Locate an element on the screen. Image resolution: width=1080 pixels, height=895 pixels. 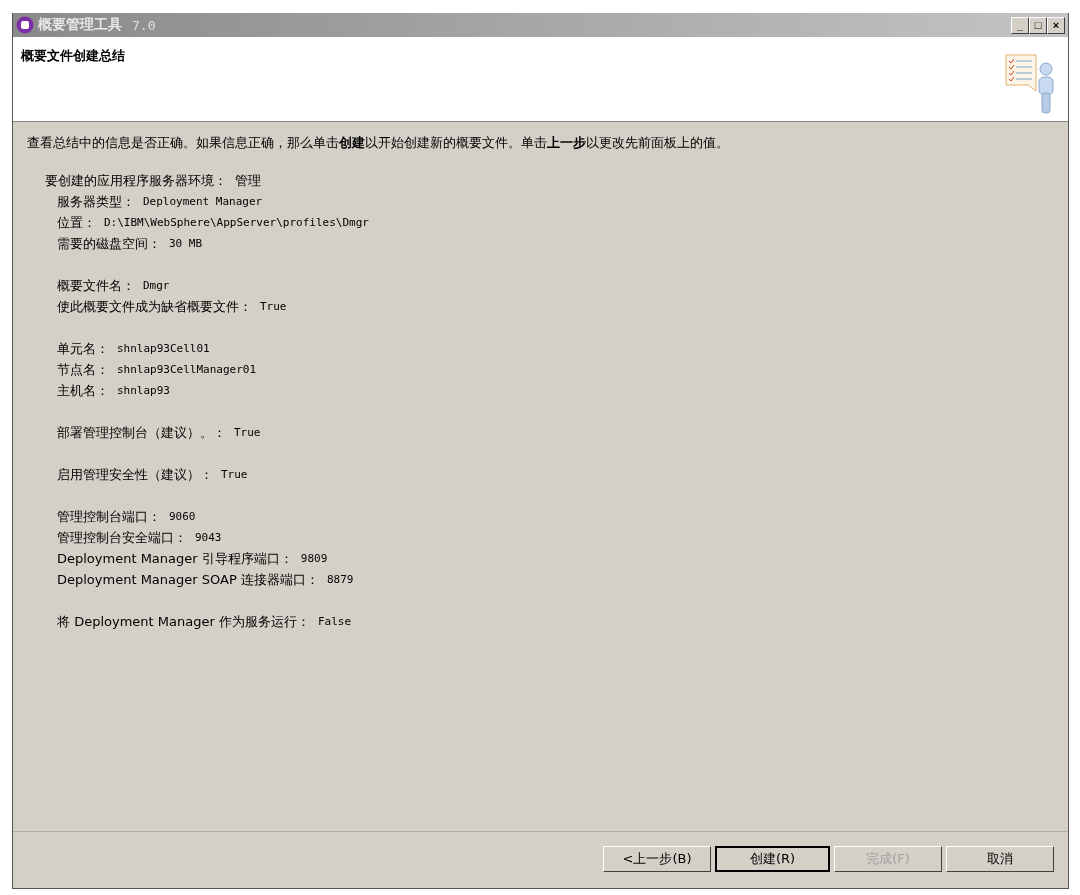
summary-label: 服务器类型： is located at coordinates (96, 201).